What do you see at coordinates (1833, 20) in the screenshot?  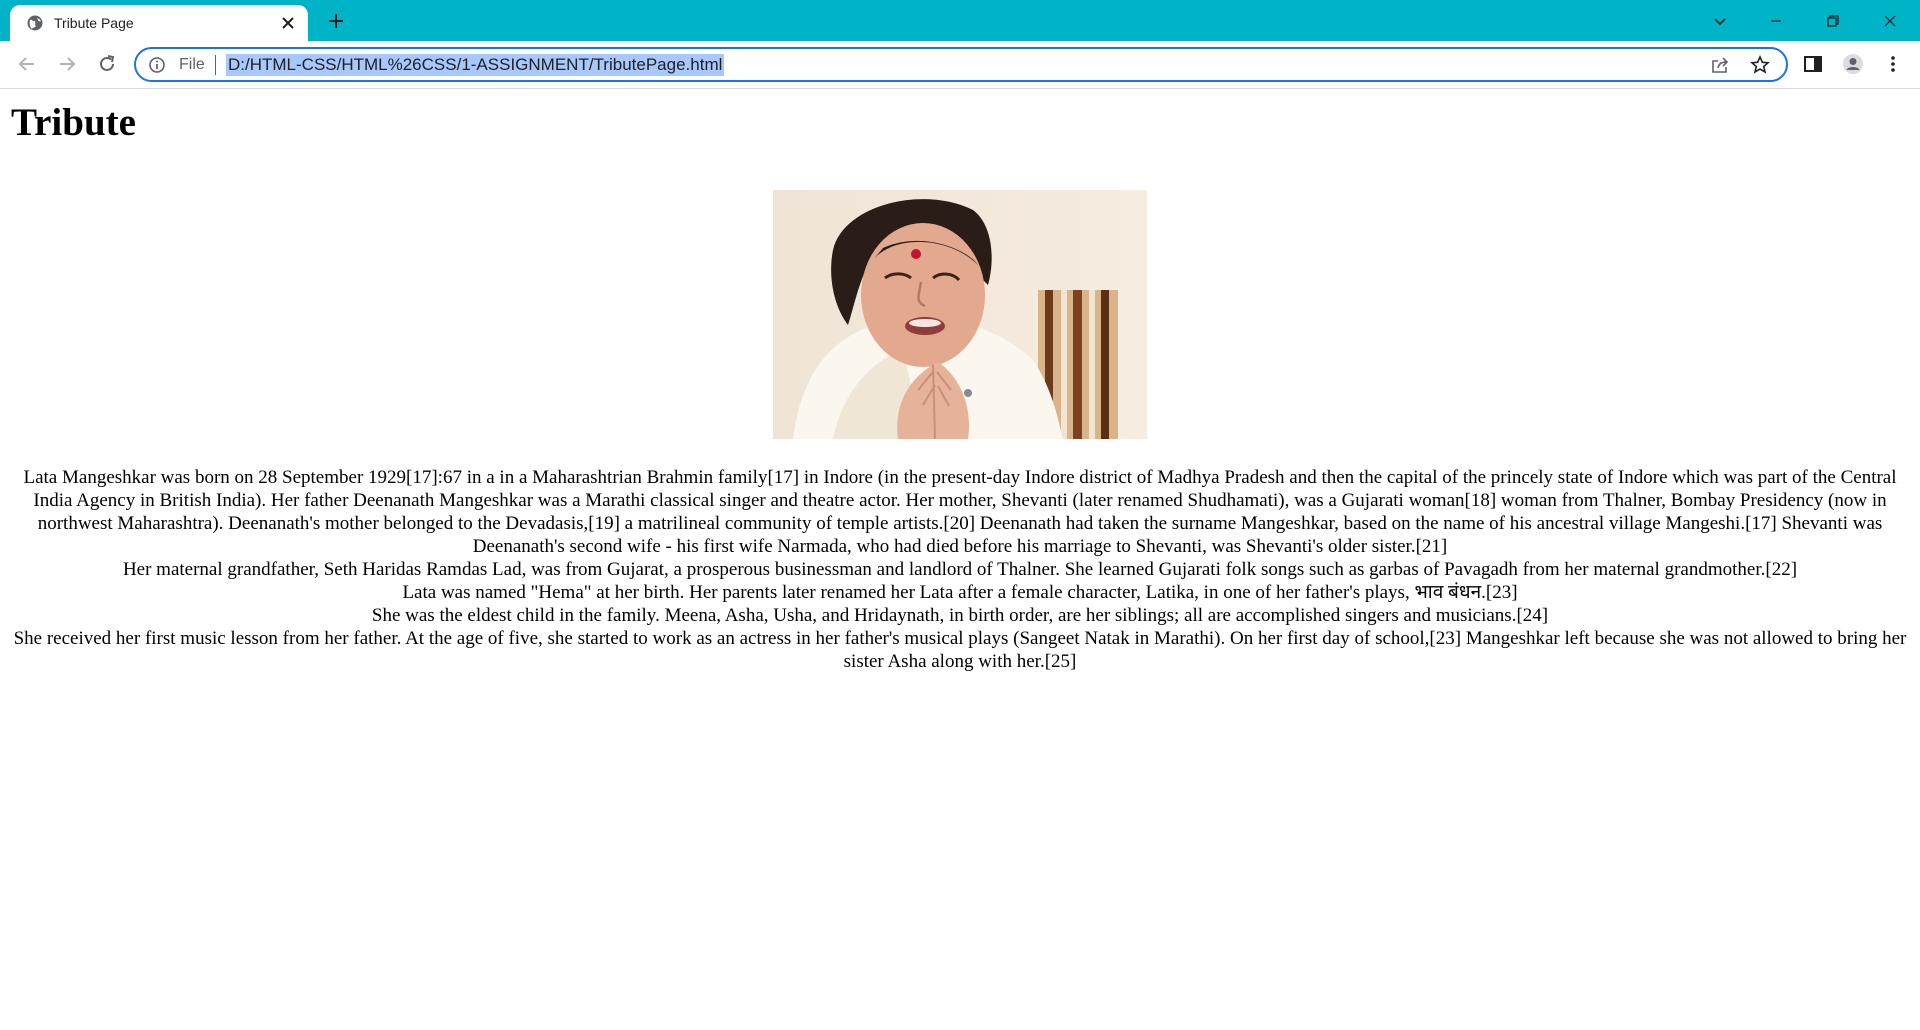 I see `restore-icon` at bounding box center [1833, 20].